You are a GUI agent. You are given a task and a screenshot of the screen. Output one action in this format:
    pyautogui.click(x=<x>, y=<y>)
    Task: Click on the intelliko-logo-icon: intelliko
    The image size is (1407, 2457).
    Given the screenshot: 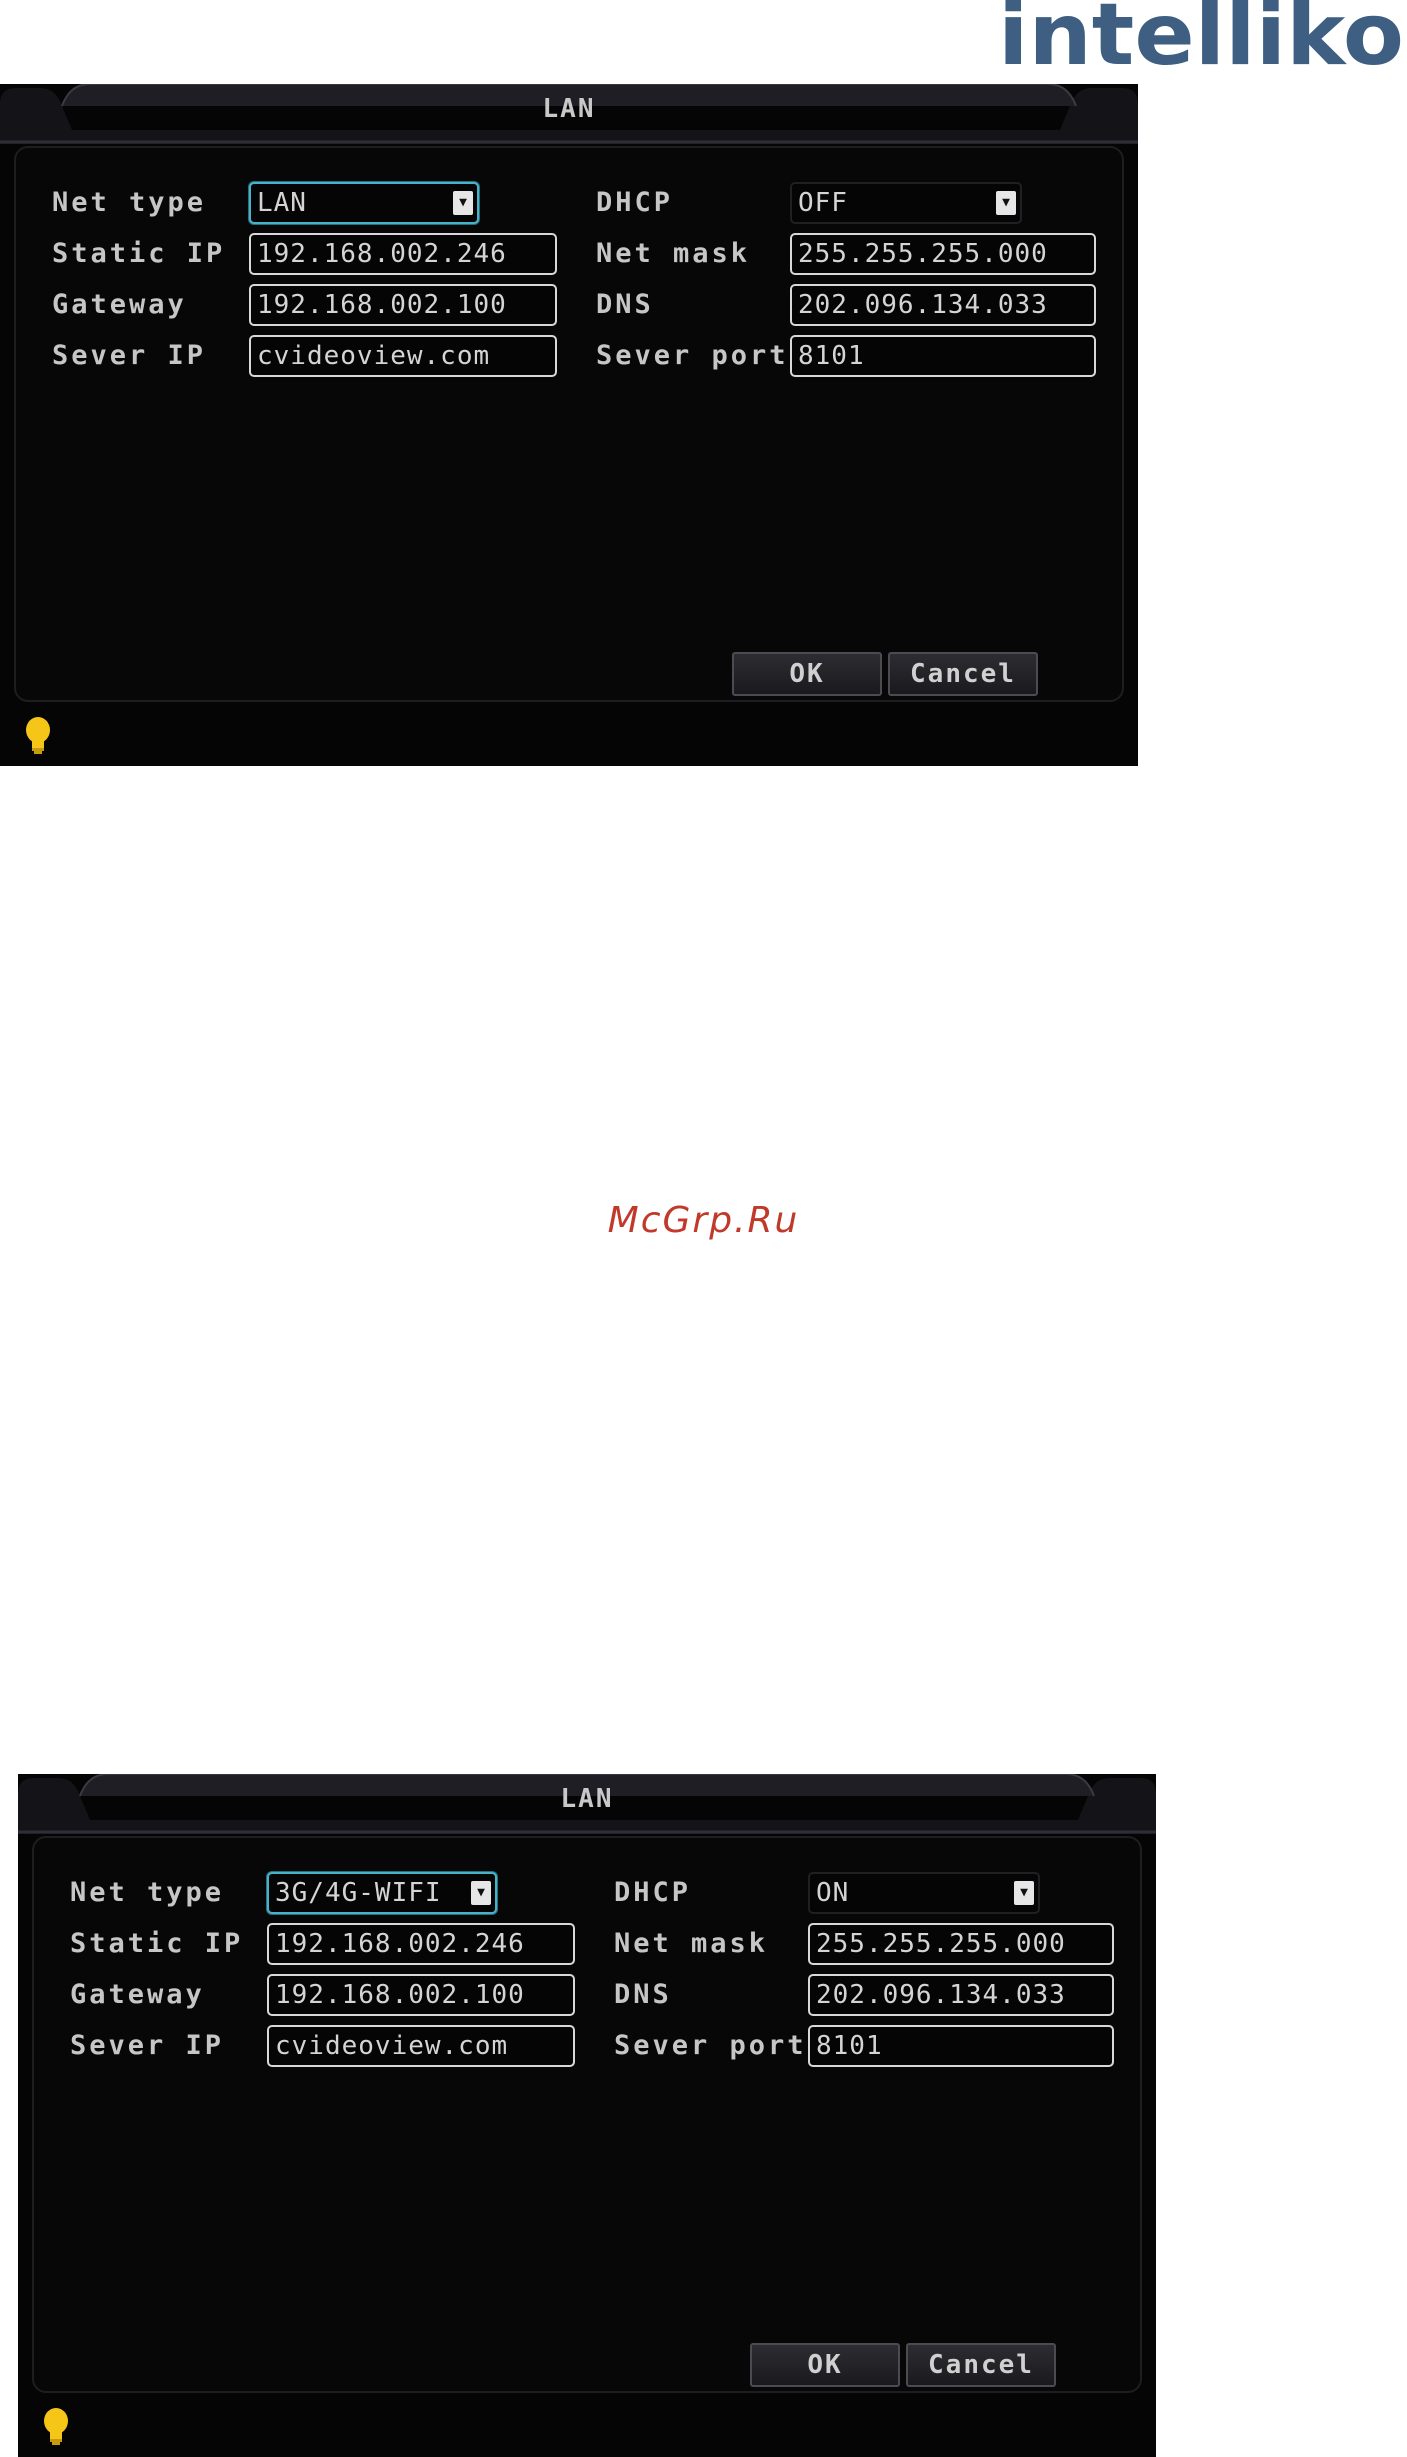 What is the action you would take?
    pyautogui.click(x=1201, y=38)
    